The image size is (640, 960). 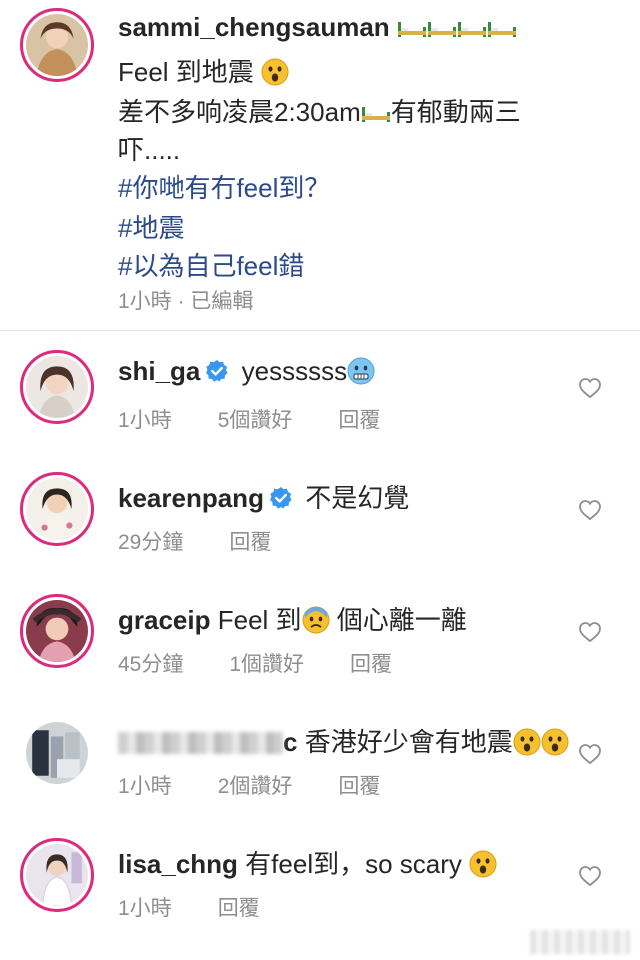 What do you see at coordinates (255, 420) in the screenshot?
I see `comment-likes-link: 5個讚好` at bounding box center [255, 420].